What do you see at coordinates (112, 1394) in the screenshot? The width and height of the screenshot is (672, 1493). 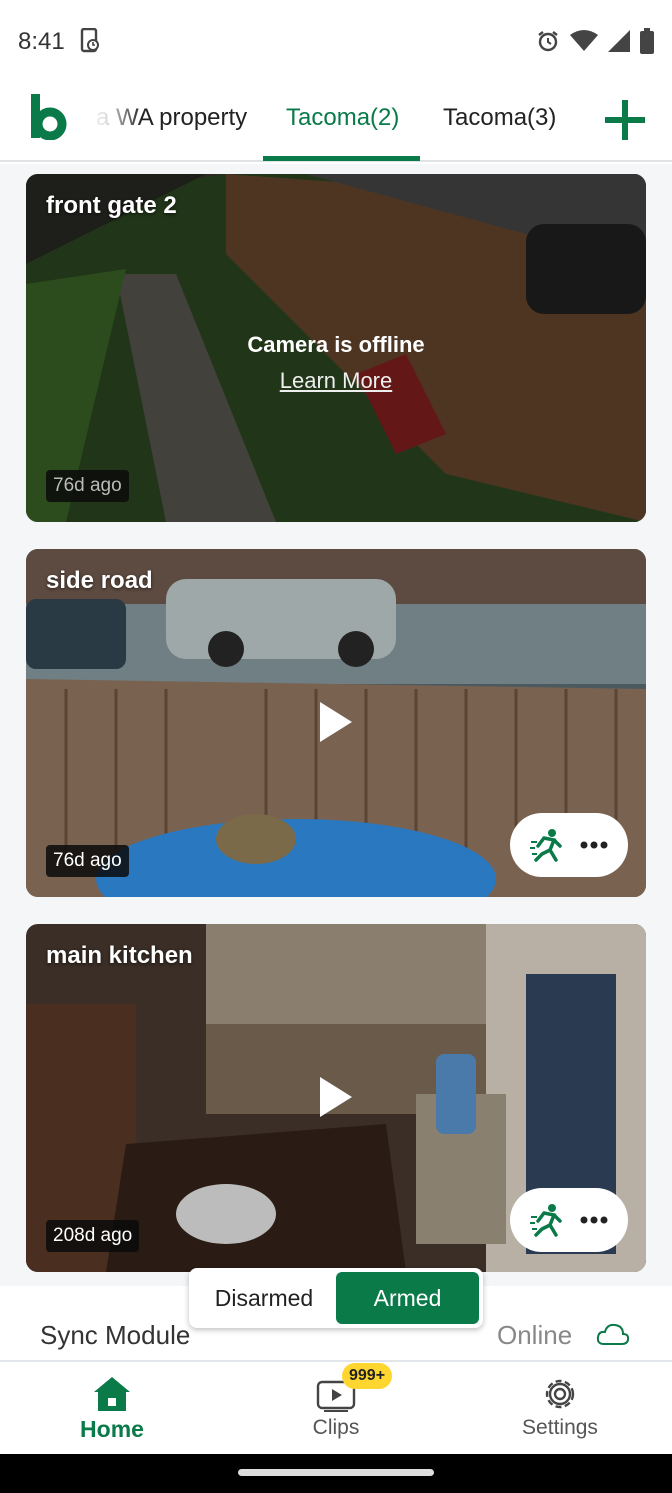 I see `home-icon` at bounding box center [112, 1394].